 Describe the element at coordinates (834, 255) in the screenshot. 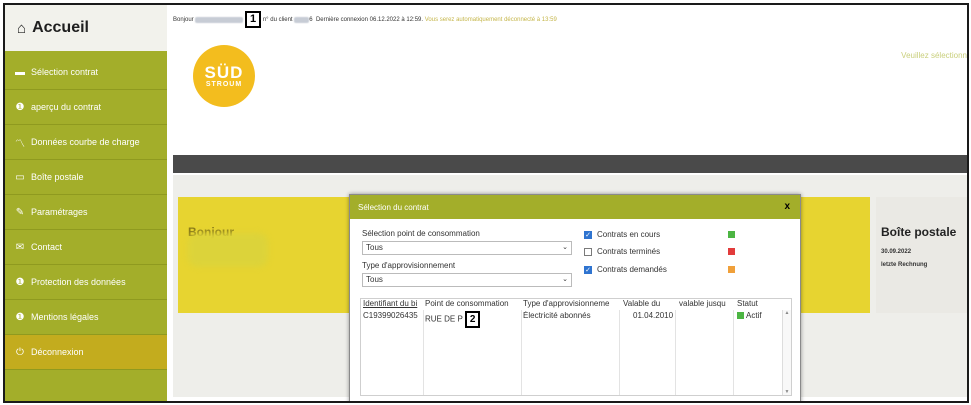

I see `yellow-card` at that location.